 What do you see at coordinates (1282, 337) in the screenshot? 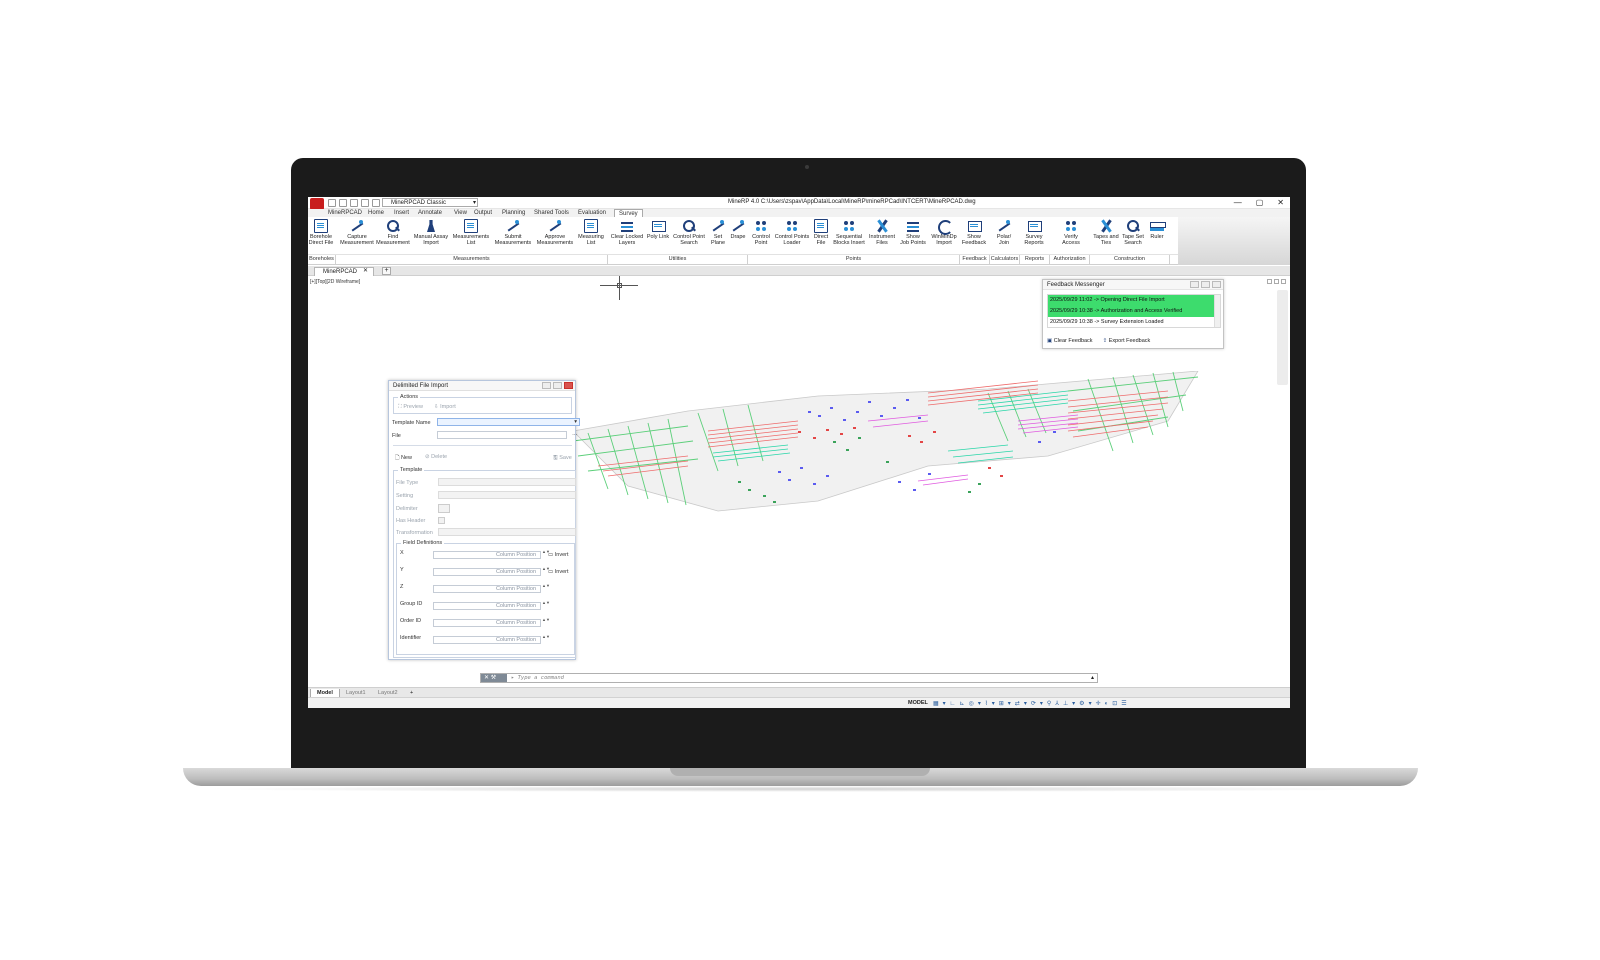
I see `navigation-bar` at bounding box center [1282, 337].